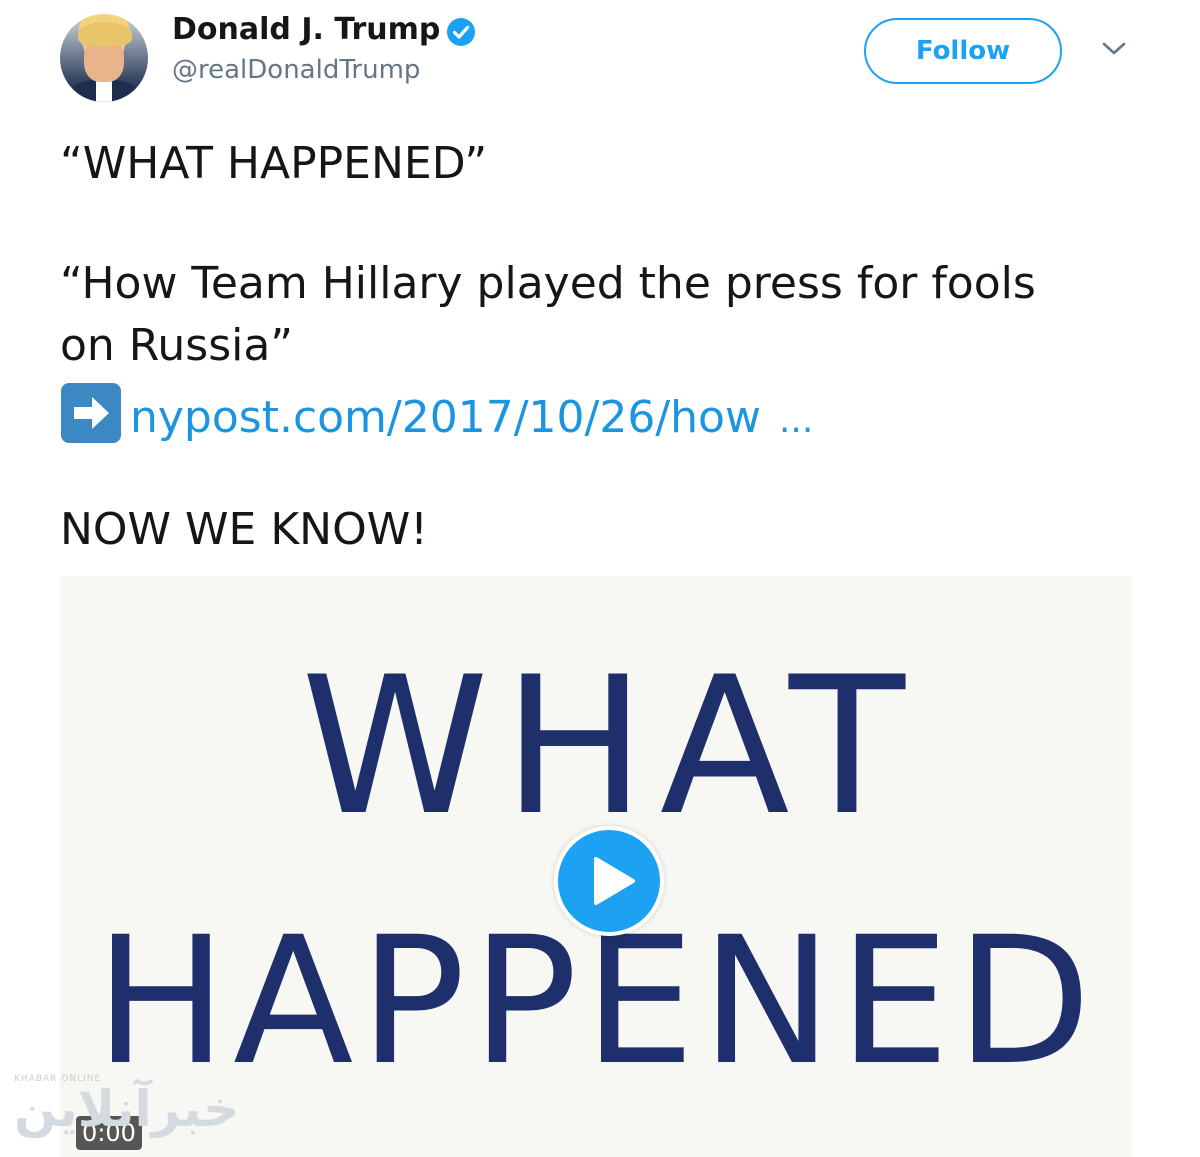  I want to click on book-title-line: WHAT, so click(610, 746).